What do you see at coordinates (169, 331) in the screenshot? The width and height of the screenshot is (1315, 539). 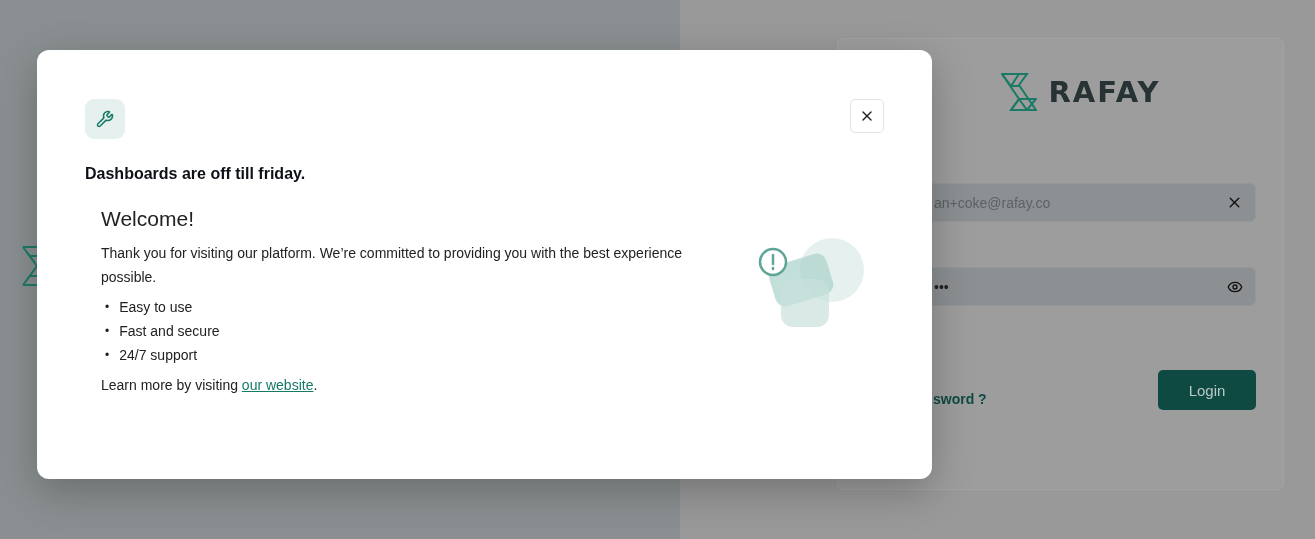 I see `feature-item: Fast and secure` at bounding box center [169, 331].